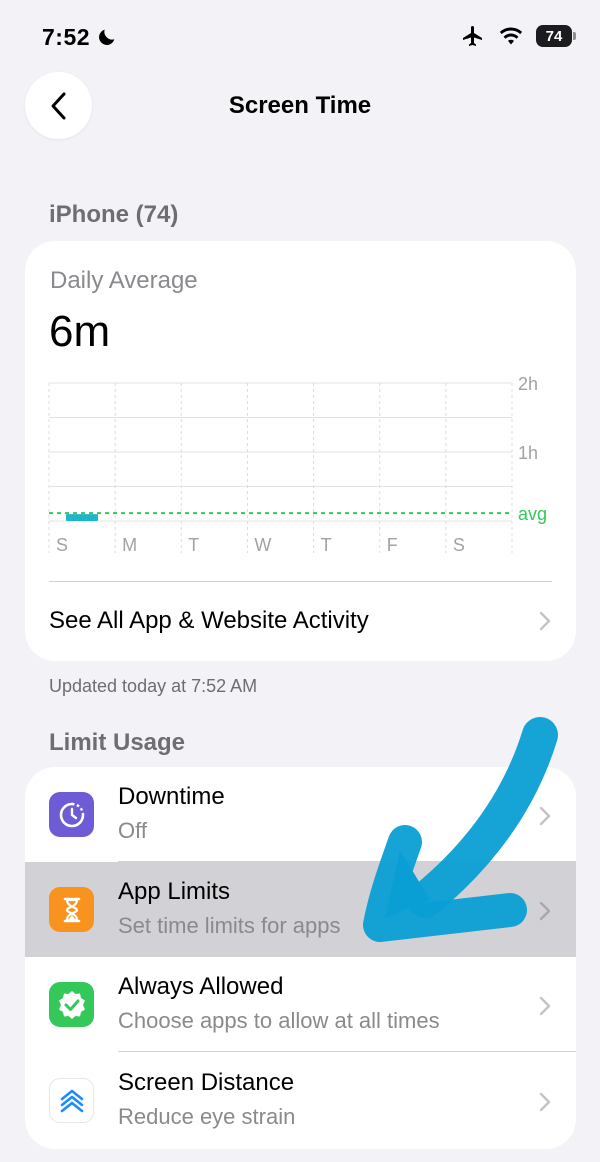 The width and height of the screenshot is (600, 1162). Describe the element at coordinates (71, 1004) in the screenshot. I see `checkmark-badge-icon` at that location.